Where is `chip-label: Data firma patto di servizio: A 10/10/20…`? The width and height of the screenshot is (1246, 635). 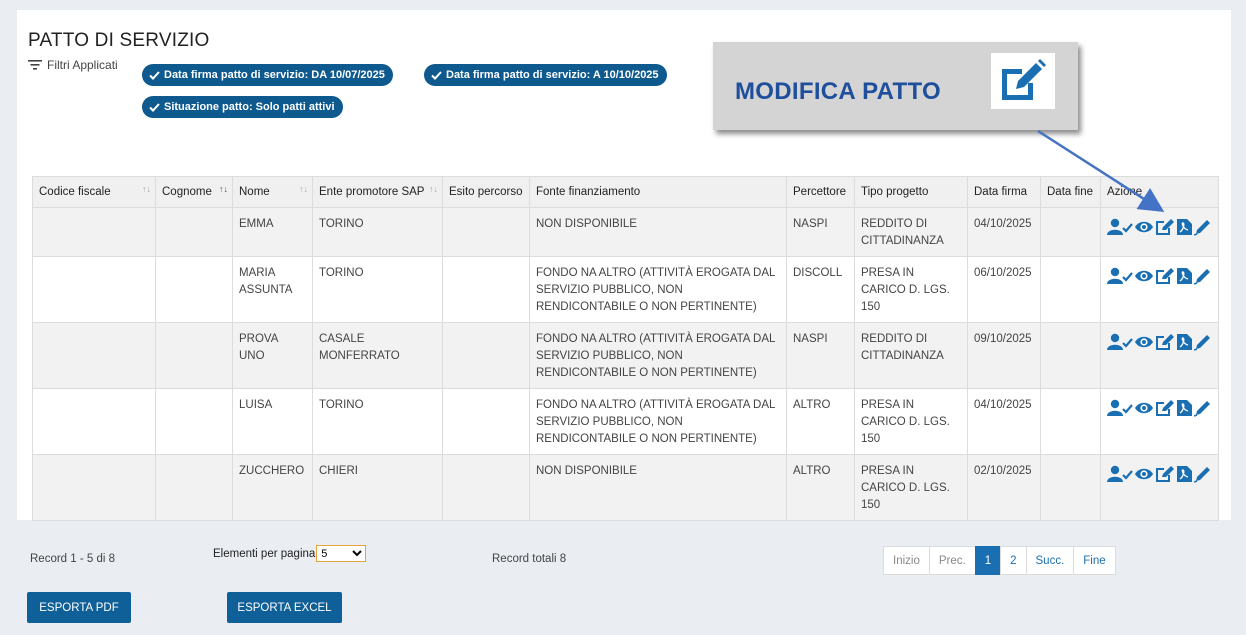 chip-label: Data firma patto di servizio: A 10/10/20… is located at coordinates (552, 75).